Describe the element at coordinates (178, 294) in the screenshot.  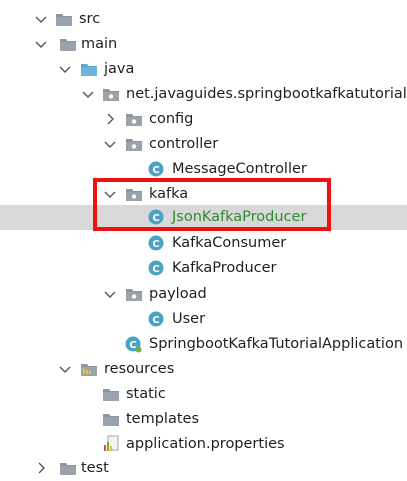
I see `tree-item-label: payload` at that location.